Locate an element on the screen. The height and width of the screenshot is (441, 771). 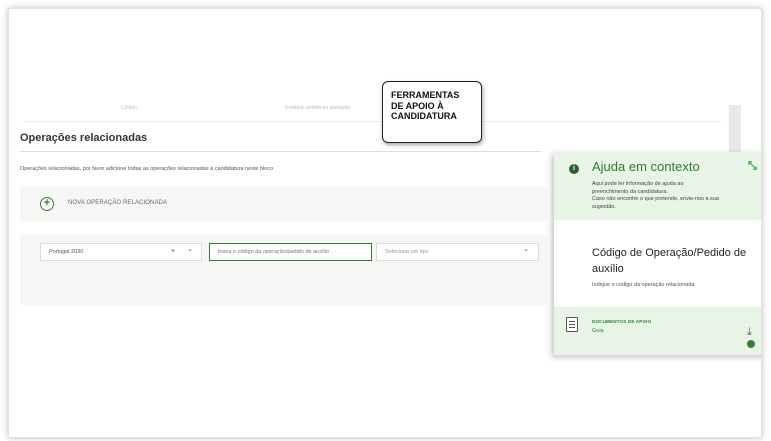
help-field-description: Indique o código da operação relacionada is located at coordinates (643, 285).